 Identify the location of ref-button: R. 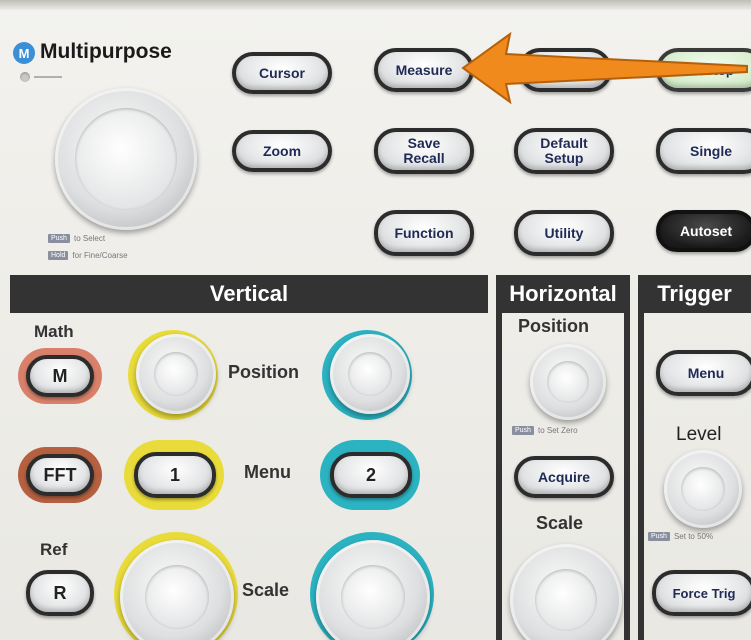
(60, 593).